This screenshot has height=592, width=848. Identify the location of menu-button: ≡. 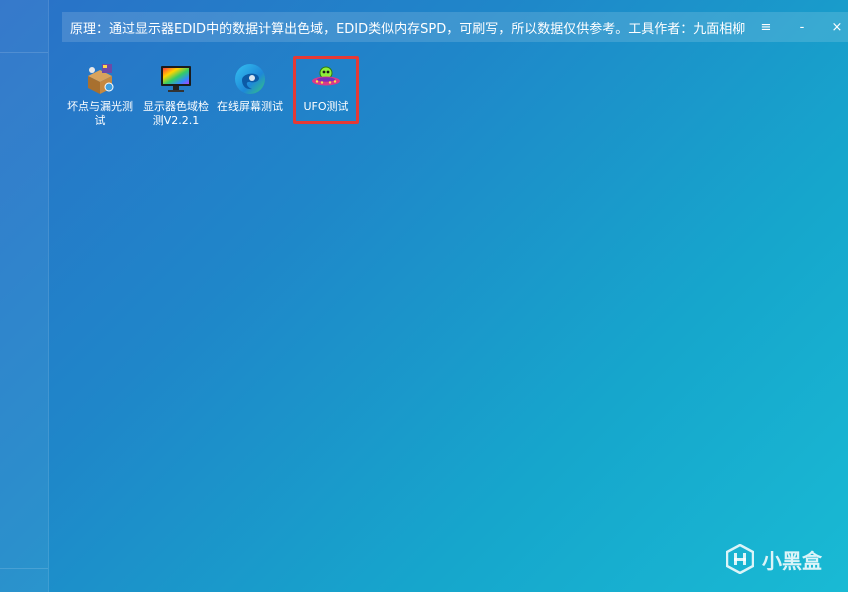
(766, 27).